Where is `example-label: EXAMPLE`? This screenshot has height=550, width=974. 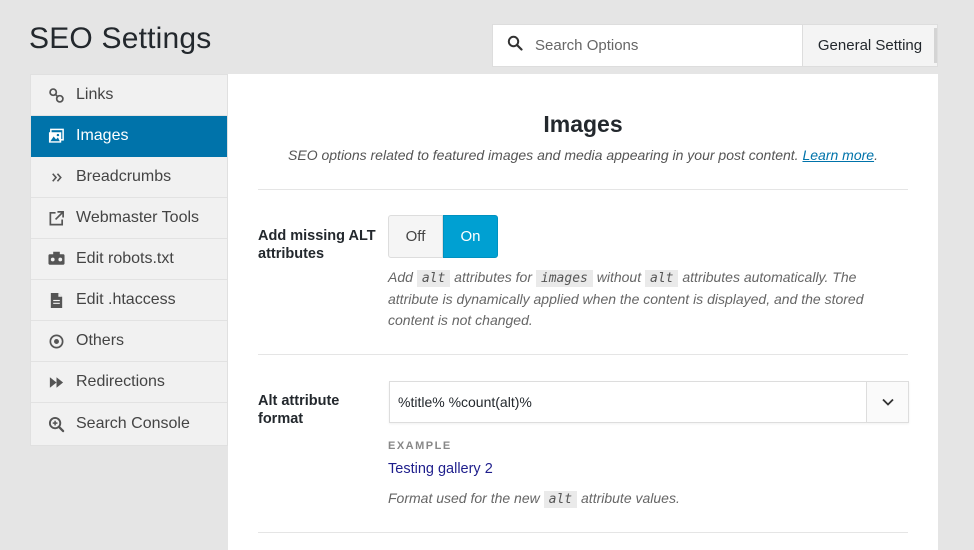
example-label: EXAMPLE is located at coordinates (420, 446).